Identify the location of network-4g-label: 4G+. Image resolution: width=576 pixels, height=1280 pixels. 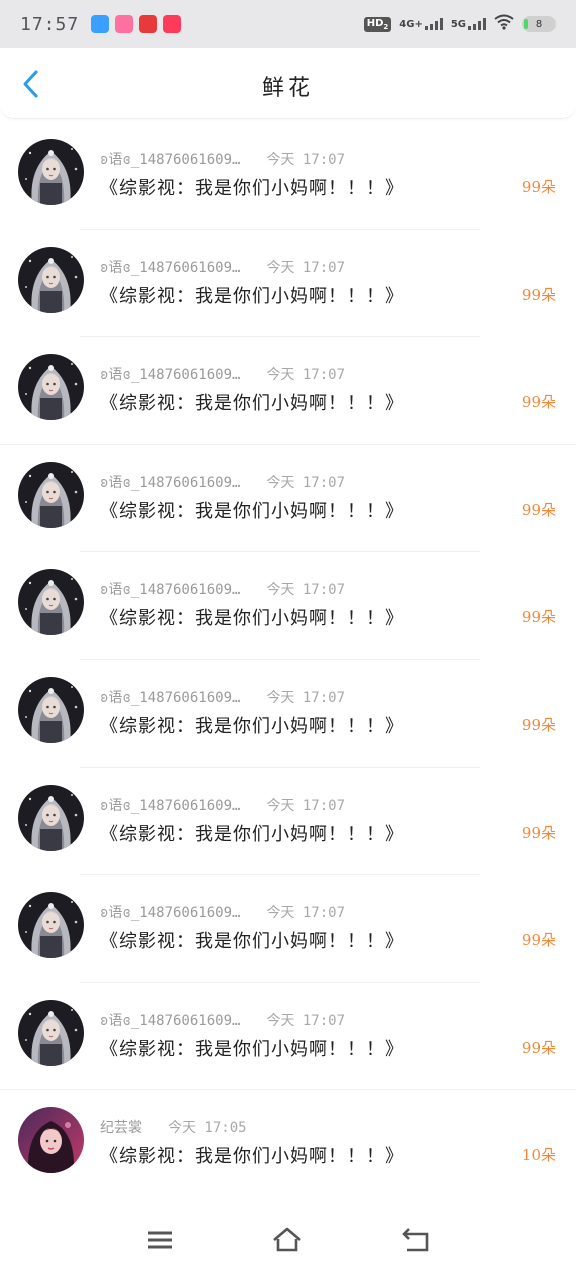
(411, 24).